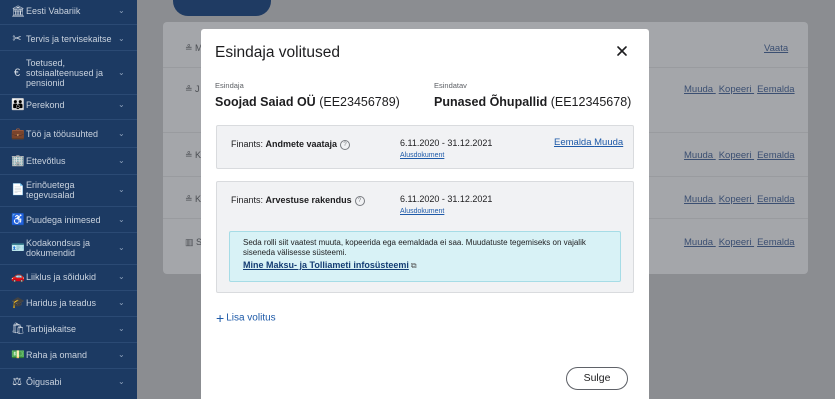  I want to click on row-actions: Vaata, so click(774, 48).